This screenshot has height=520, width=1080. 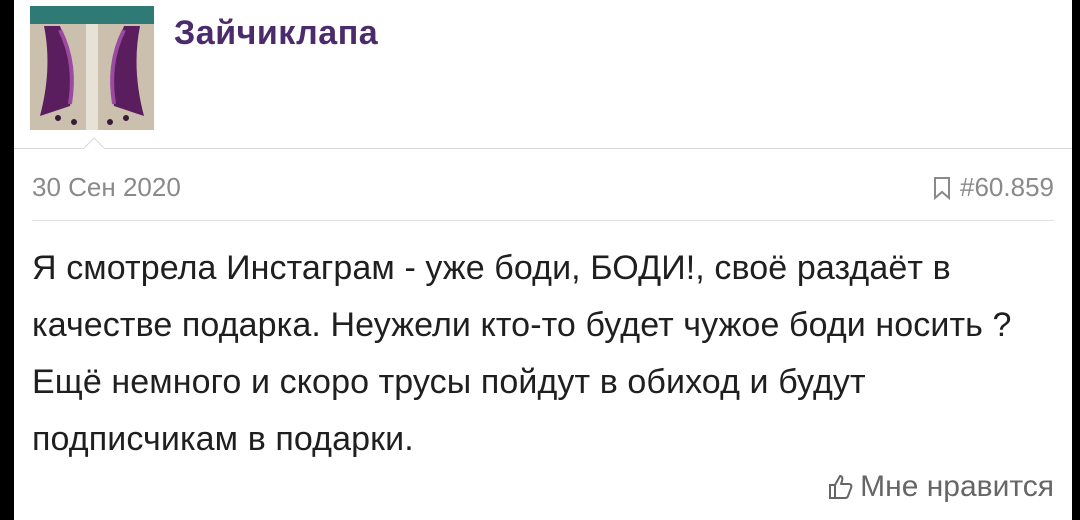 What do you see at coordinates (94, 148) in the screenshot?
I see `avatar-pointer` at bounding box center [94, 148].